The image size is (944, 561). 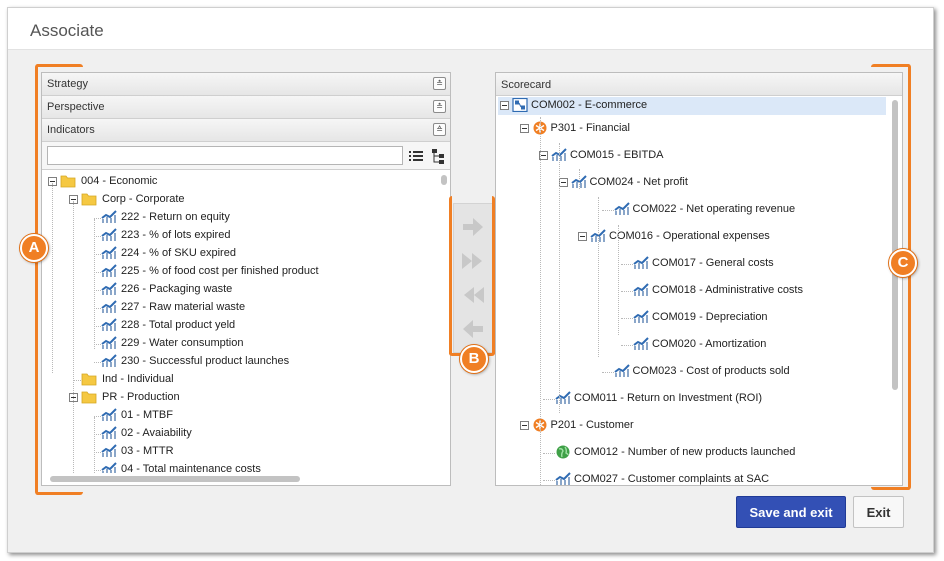 I want to click on tree-node-label: COM020 - Amortization, so click(x=709, y=344).